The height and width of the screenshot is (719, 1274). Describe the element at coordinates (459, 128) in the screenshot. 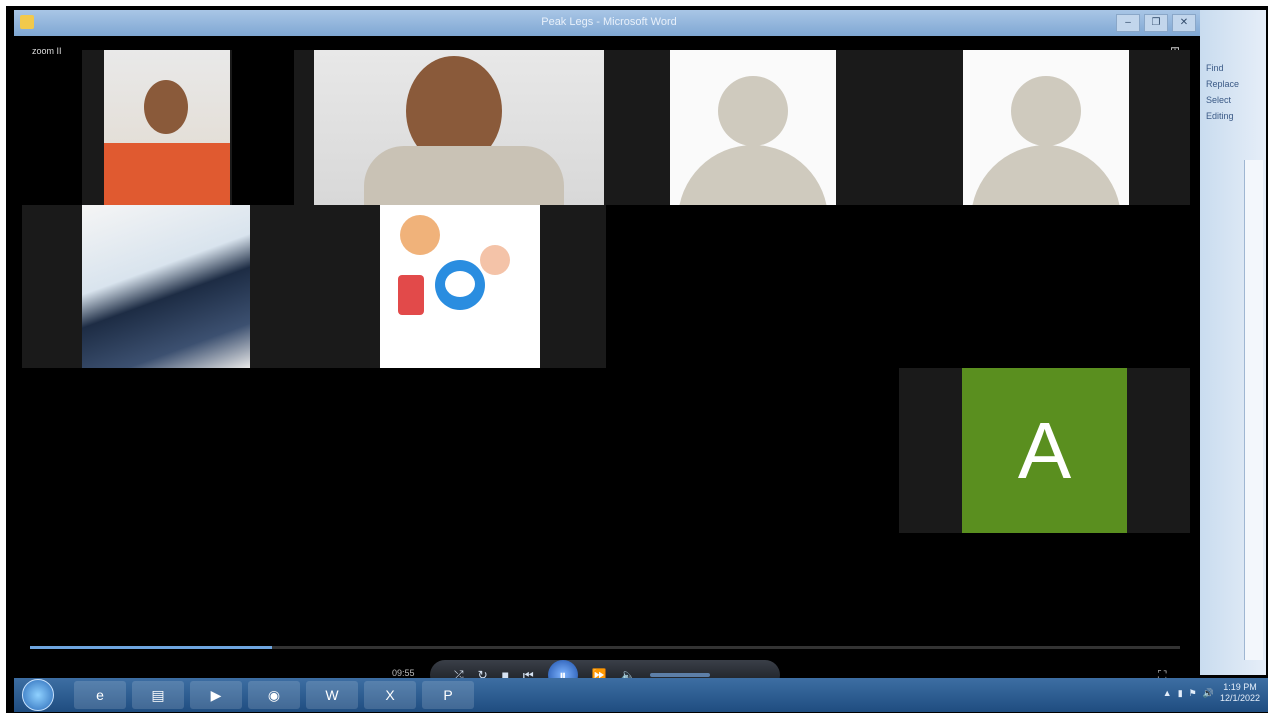

I see `participant-video-man` at that location.